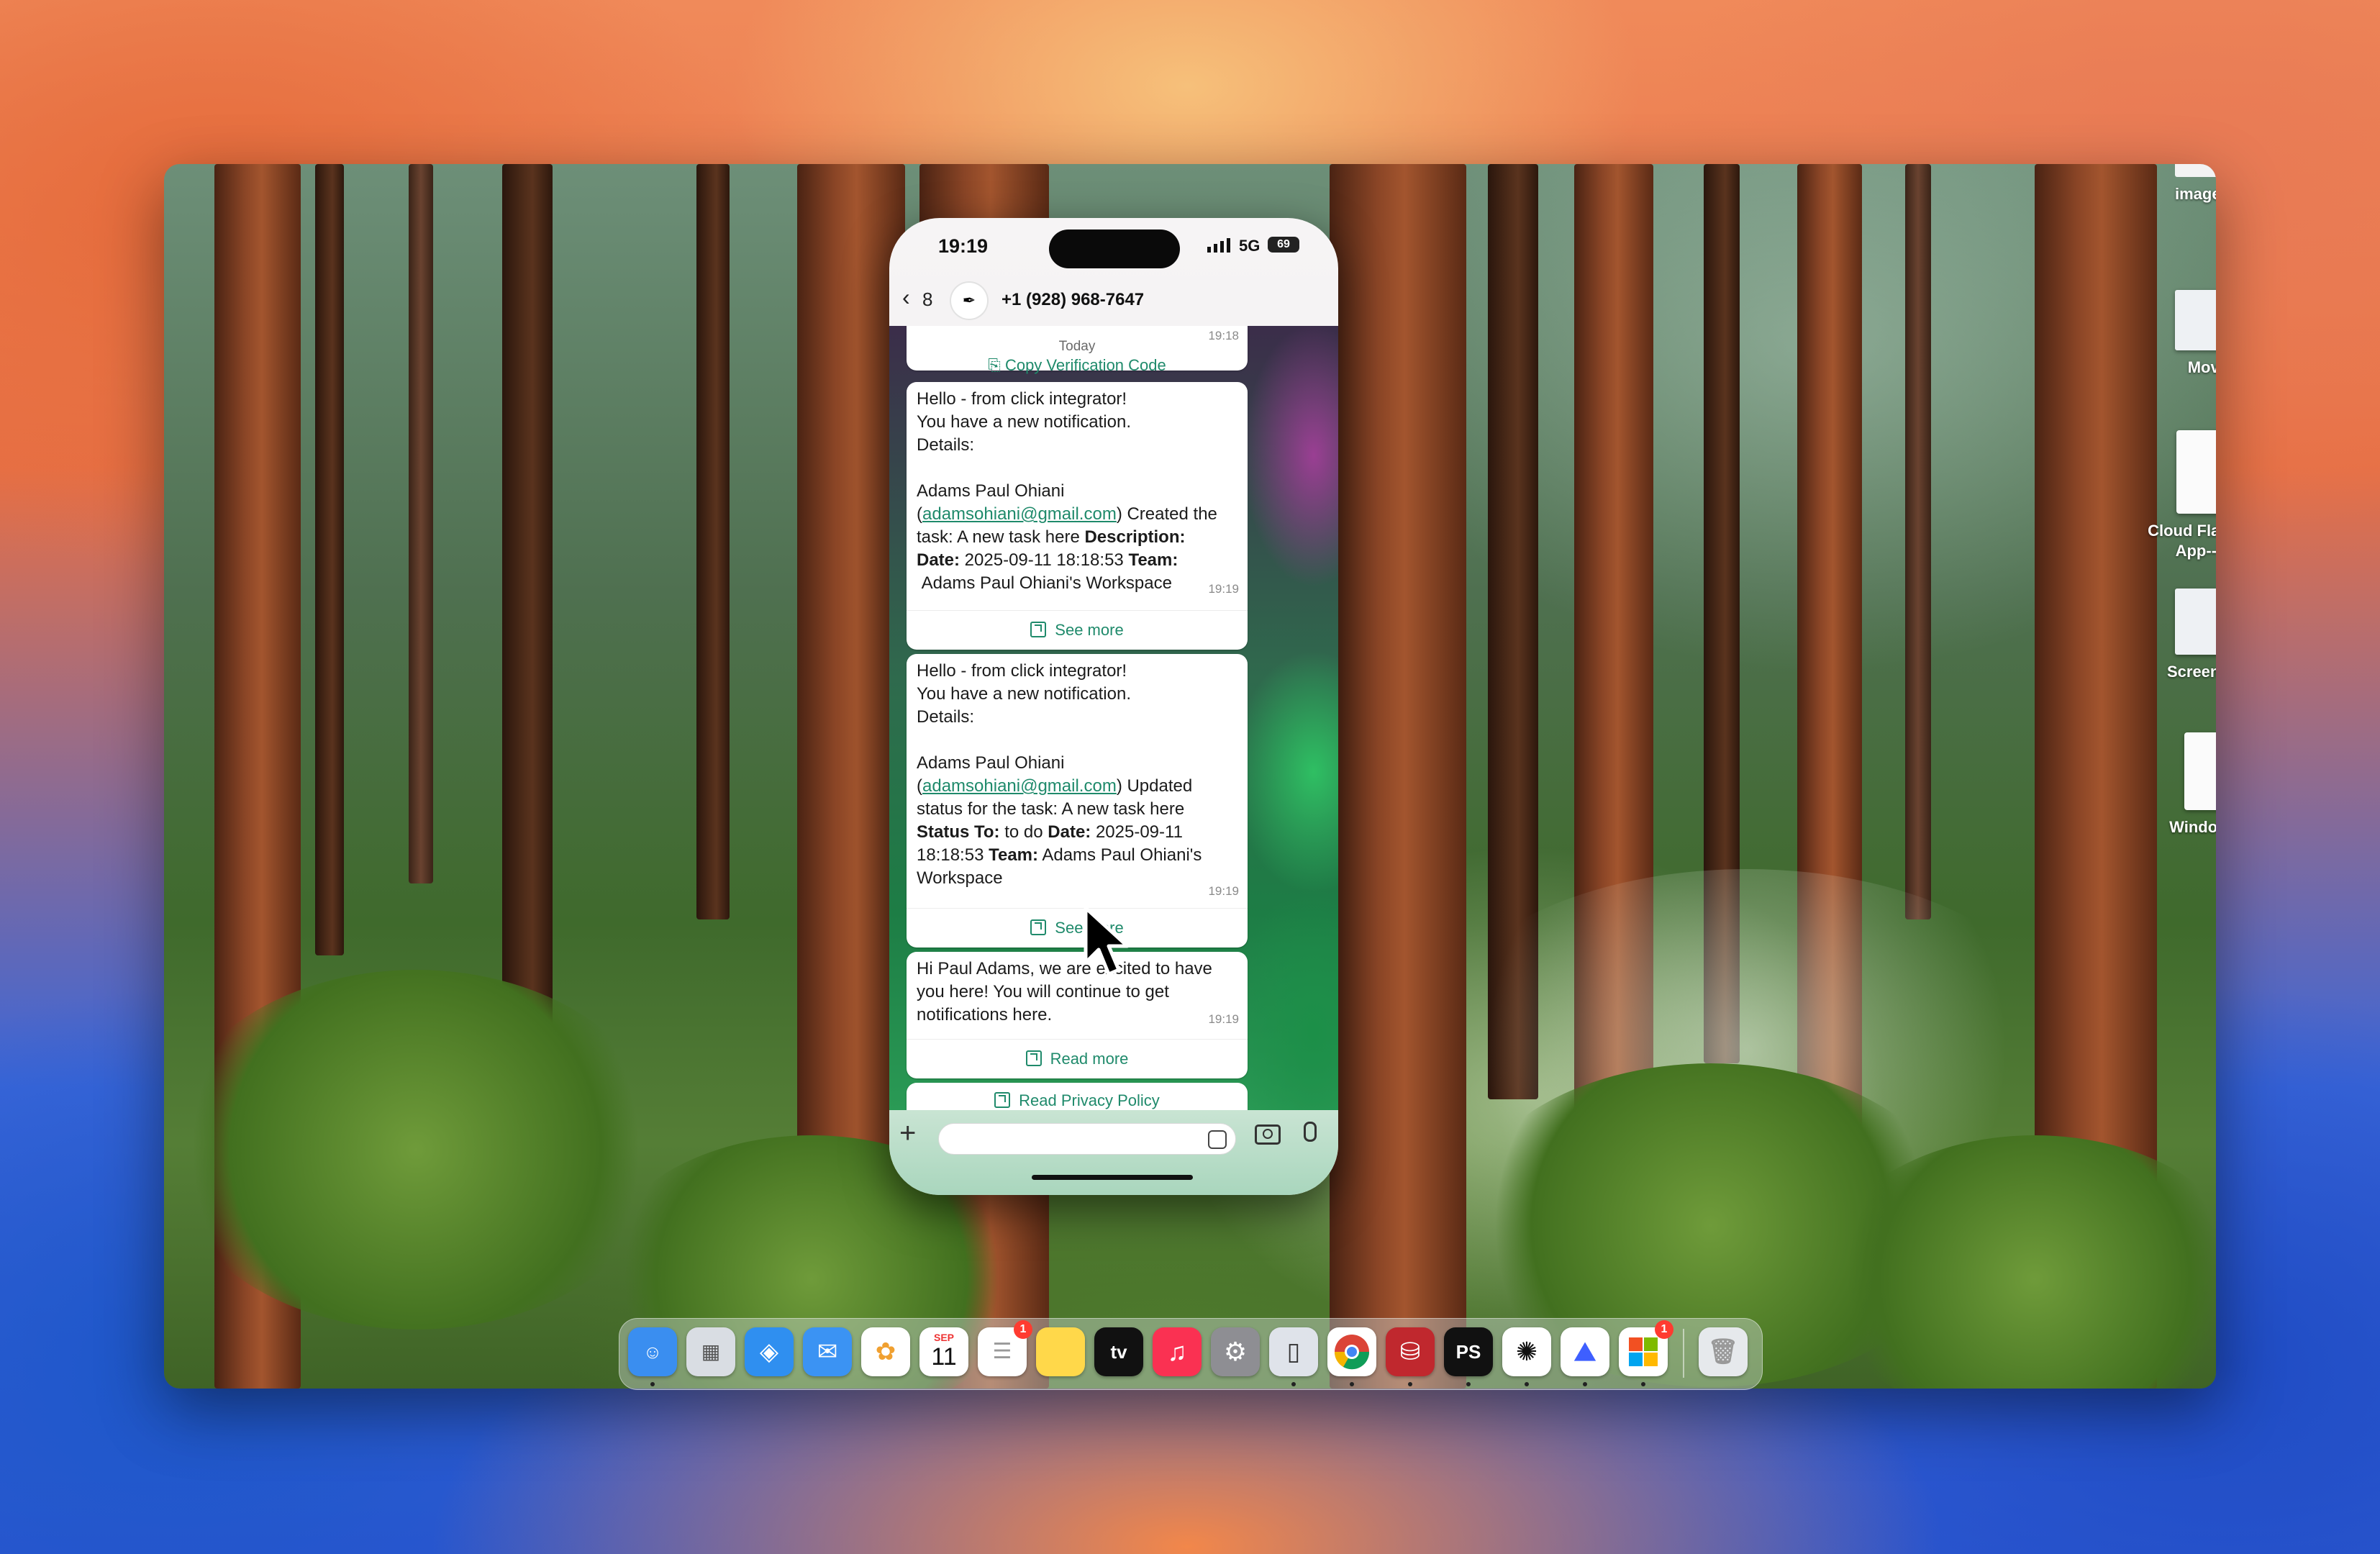 This screenshot has height=1554, width=2380. Describe the element at coordinates (1310, 1132) in the screenshot. I see `microphone-icon` at that location.